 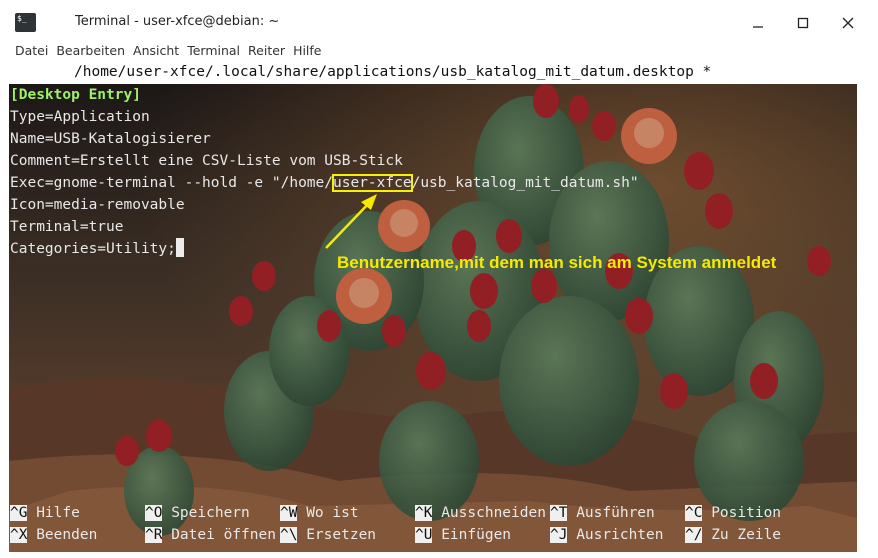 I want to click on shortcut-label: Datei öffnen, so click(x=223, y=535).